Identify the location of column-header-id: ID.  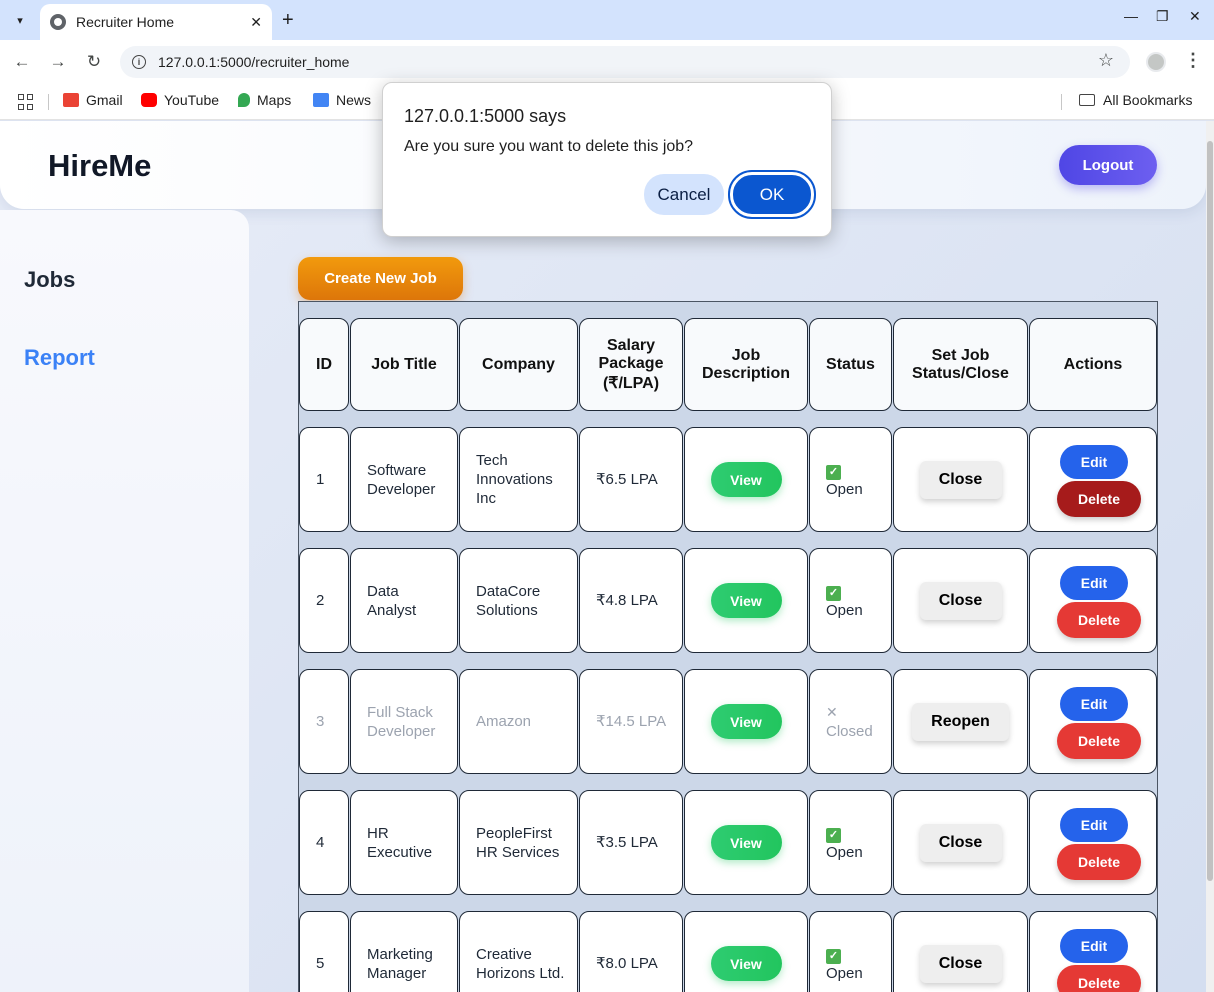
(324, 364).